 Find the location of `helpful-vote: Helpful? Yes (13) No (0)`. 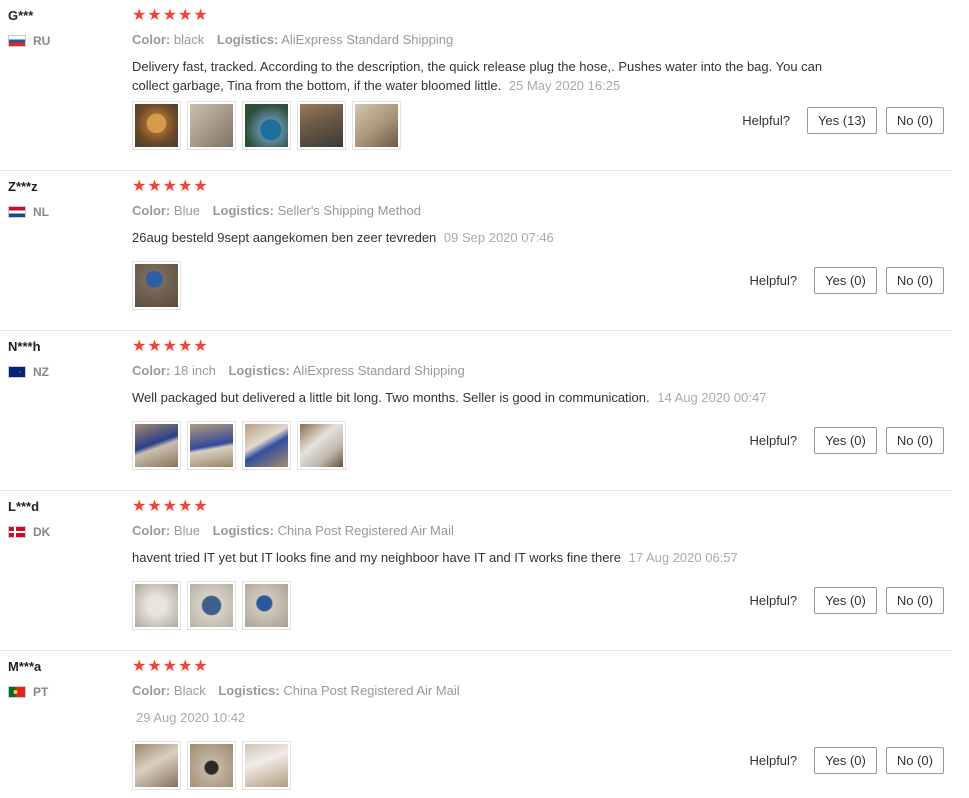

helpful-vote: Helpful? Yes (13) No (0) is located at coordinates (843, 120).